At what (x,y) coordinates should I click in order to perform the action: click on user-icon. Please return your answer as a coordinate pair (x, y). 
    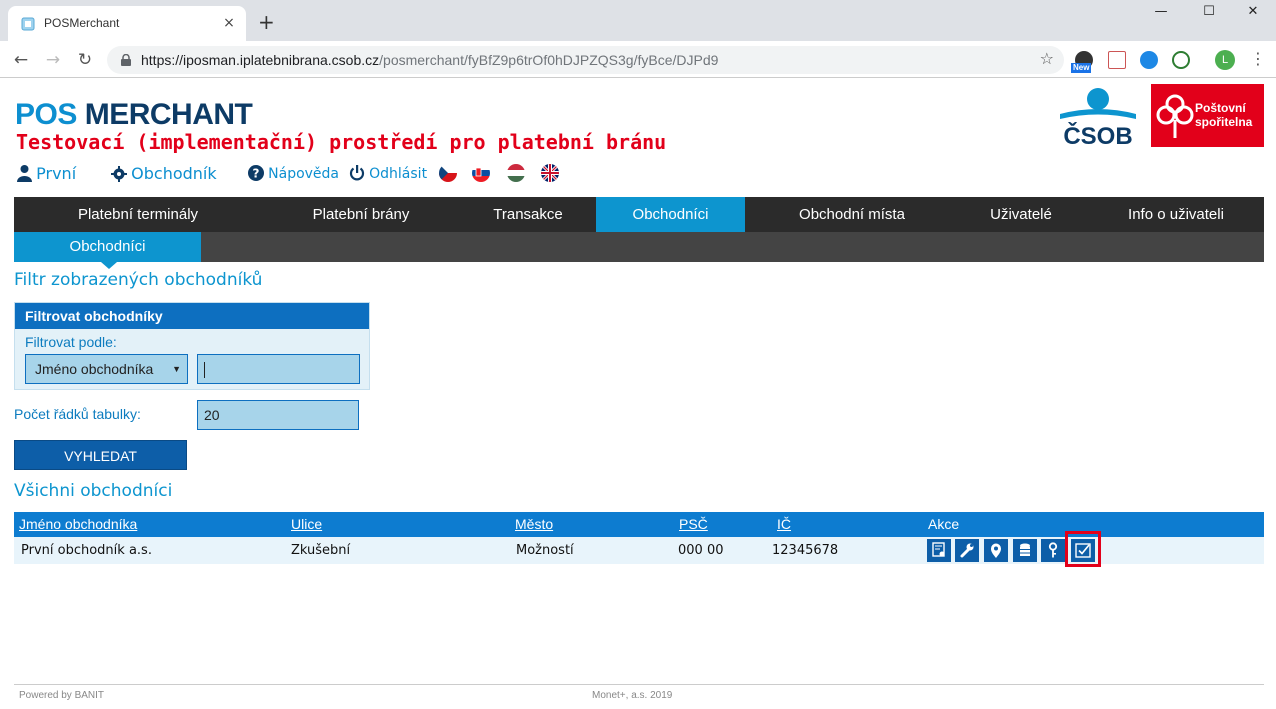
    Looking at the image, I should click on (24, 173).